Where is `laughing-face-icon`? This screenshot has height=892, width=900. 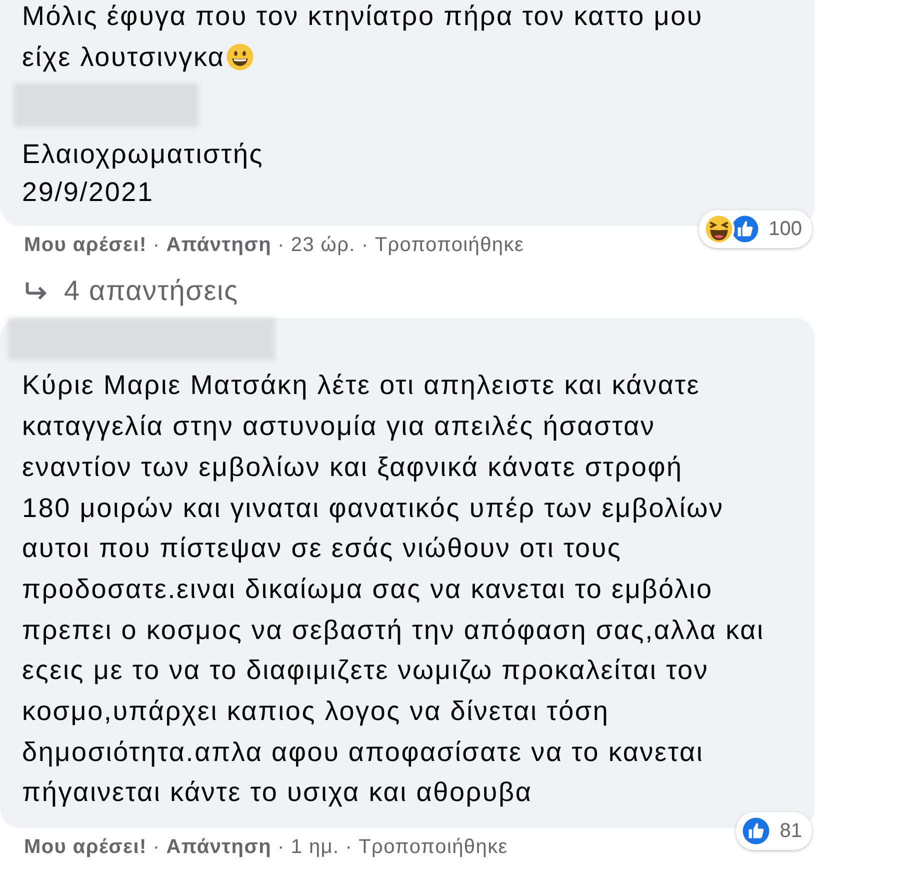
laughing-face-icon is located at coordinates (718, 229).